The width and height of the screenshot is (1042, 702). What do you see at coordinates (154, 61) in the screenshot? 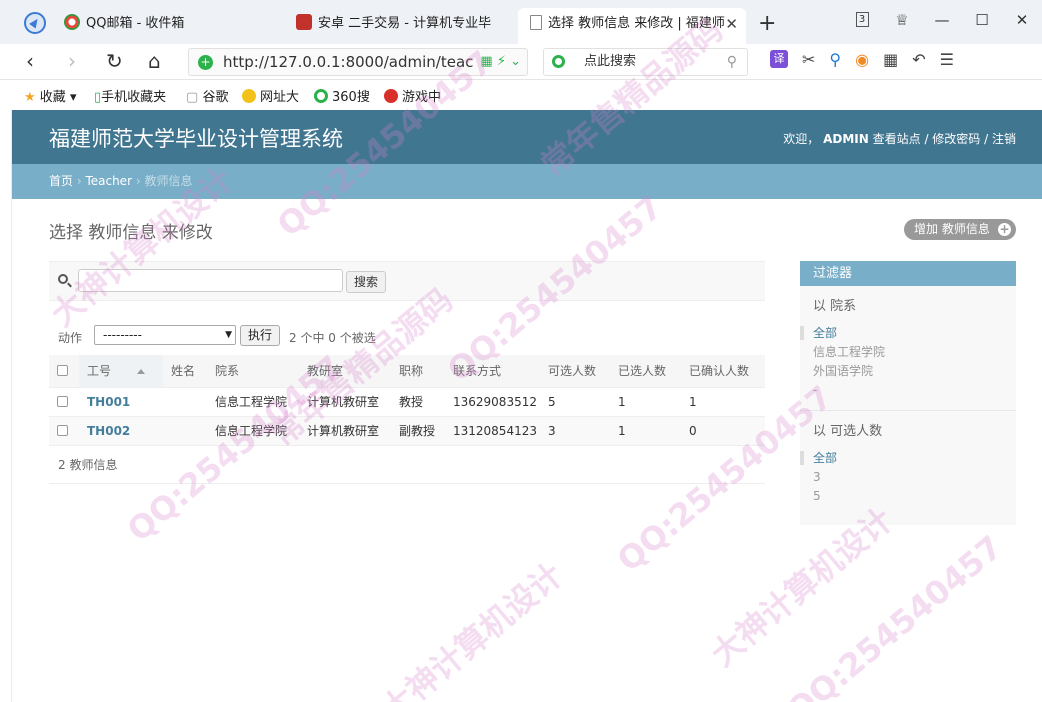
I see `home-icon: ⌂` at bounding box center [154, 61].